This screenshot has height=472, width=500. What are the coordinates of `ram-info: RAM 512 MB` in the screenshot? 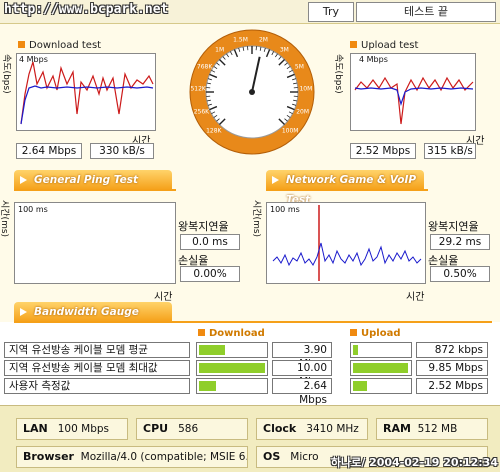 It's located at (432, 429).